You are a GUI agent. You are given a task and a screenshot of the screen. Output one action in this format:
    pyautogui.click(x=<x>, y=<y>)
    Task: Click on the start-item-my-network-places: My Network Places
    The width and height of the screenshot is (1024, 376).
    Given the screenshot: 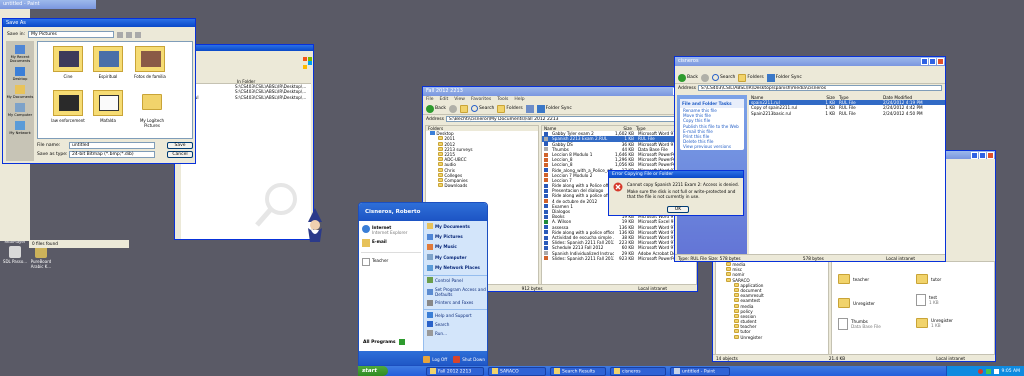 What is the action you would take?
    pyautogui.click(x=455, y=268)
    